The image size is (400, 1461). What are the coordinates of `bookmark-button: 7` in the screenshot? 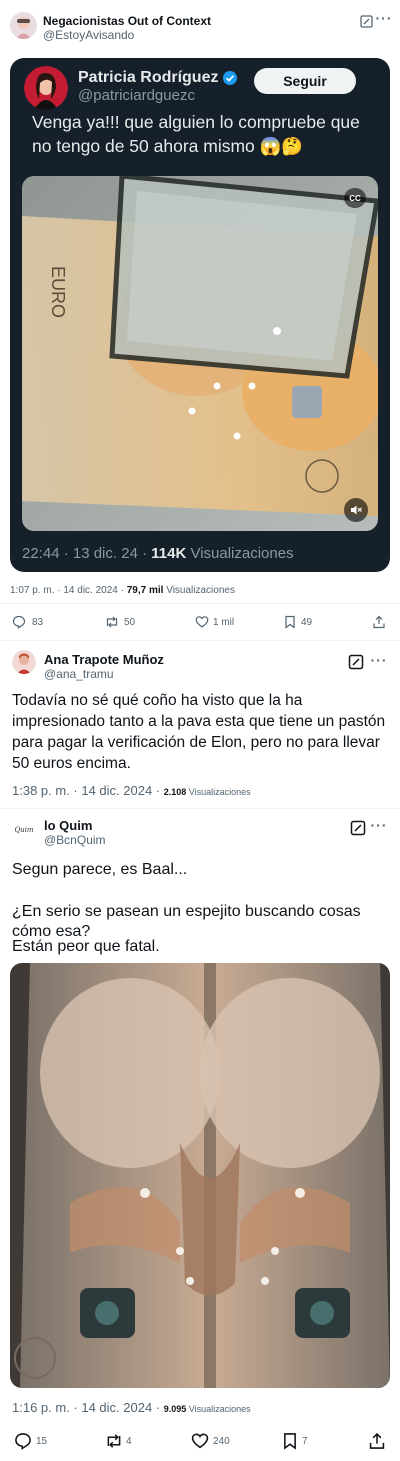 It's located at (295, 1441).